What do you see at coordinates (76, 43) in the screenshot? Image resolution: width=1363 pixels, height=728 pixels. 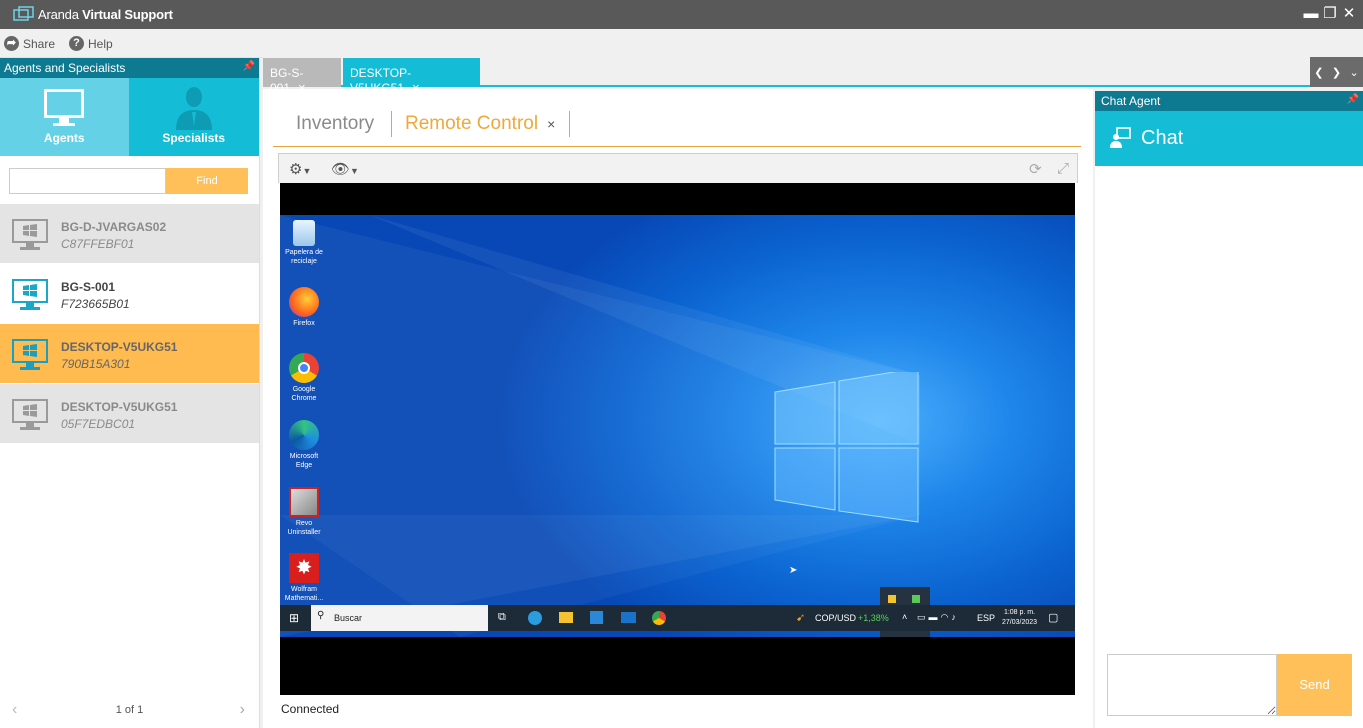 I see `help-icon: ?` at bounding box center [76, 43].